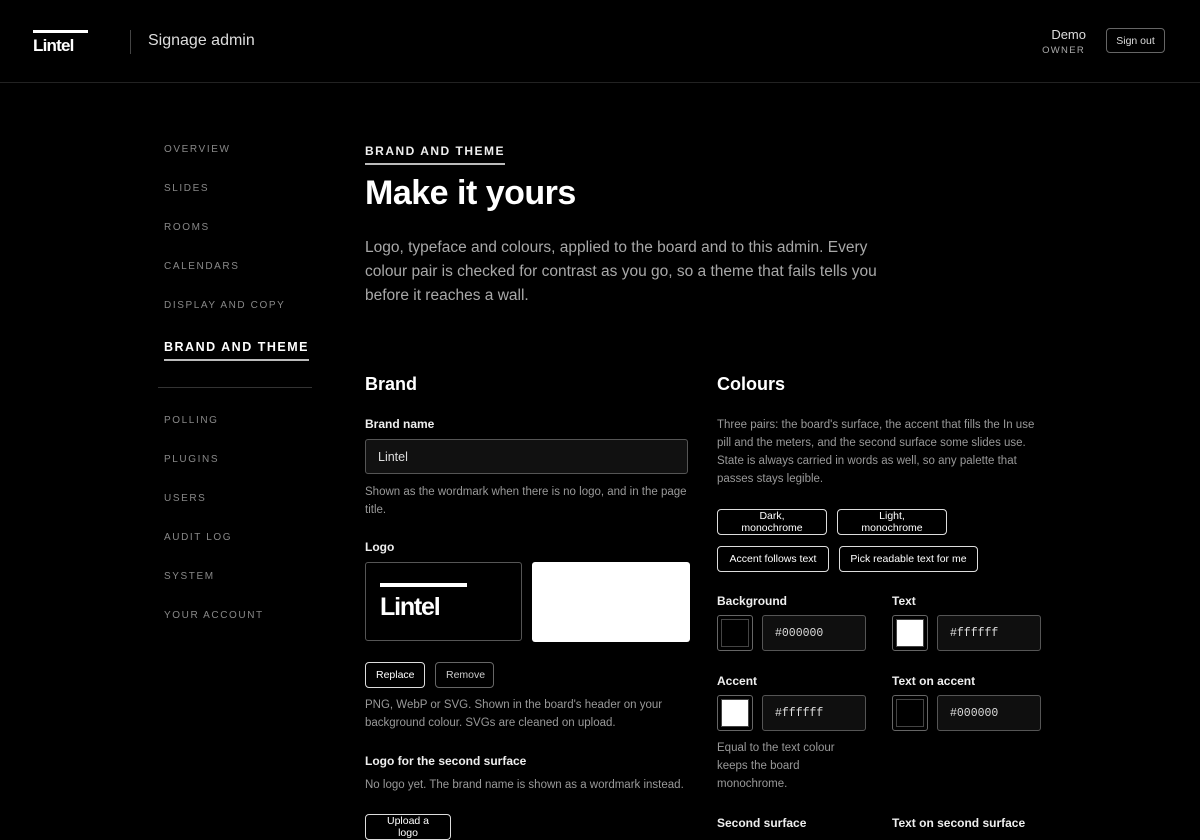 This screenshot has width=1200, height=840. Describe the element at coordinates (191, 459) in the screenshot. I see `sidebar-item-plugins: PLUGINS` at that location.